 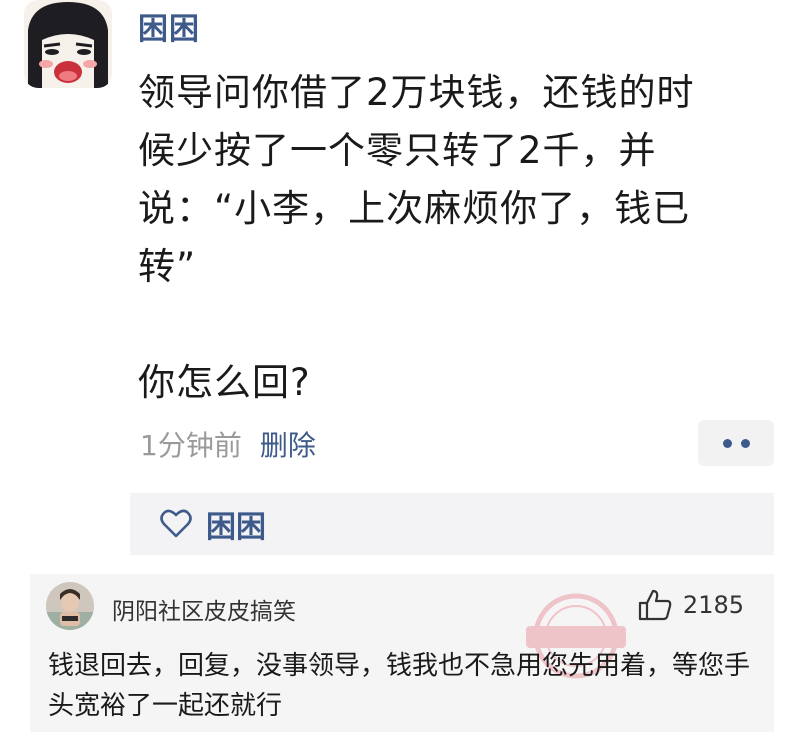 What do you see at coordinates (416, 92) in the screenshot?
I see `post-text-line: 领导问你借了2万块钱，还钱的时` at bounding box center [416, 92].